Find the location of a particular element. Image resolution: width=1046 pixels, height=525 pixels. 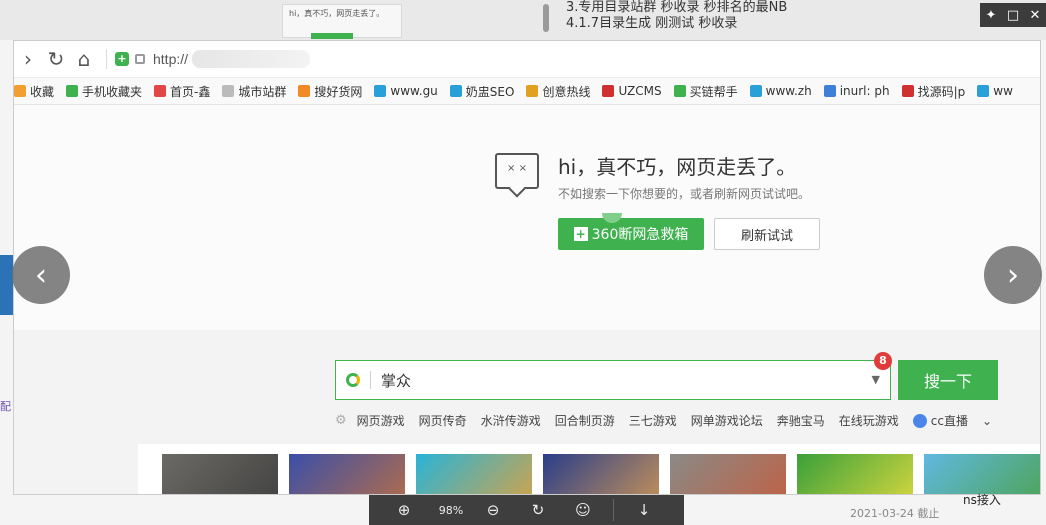

bookmark-label: 创意热线 is located at coordinates (566, 91).